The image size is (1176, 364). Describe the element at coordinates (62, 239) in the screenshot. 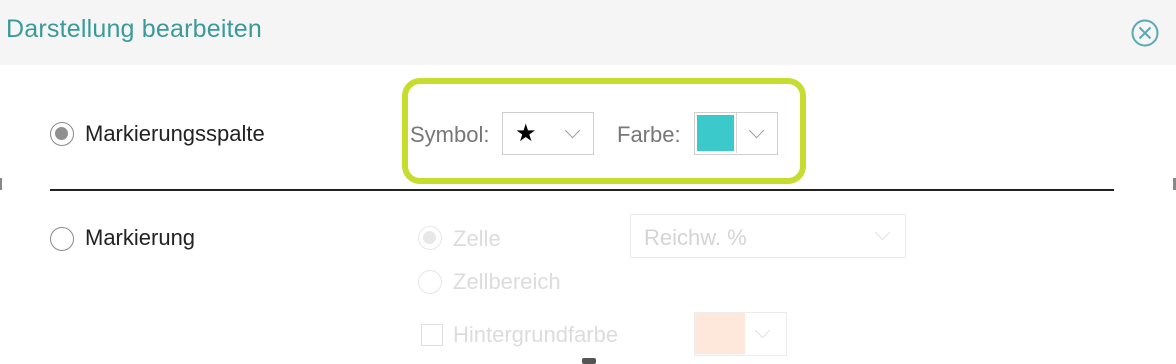

I see `marker-radio` at that location.